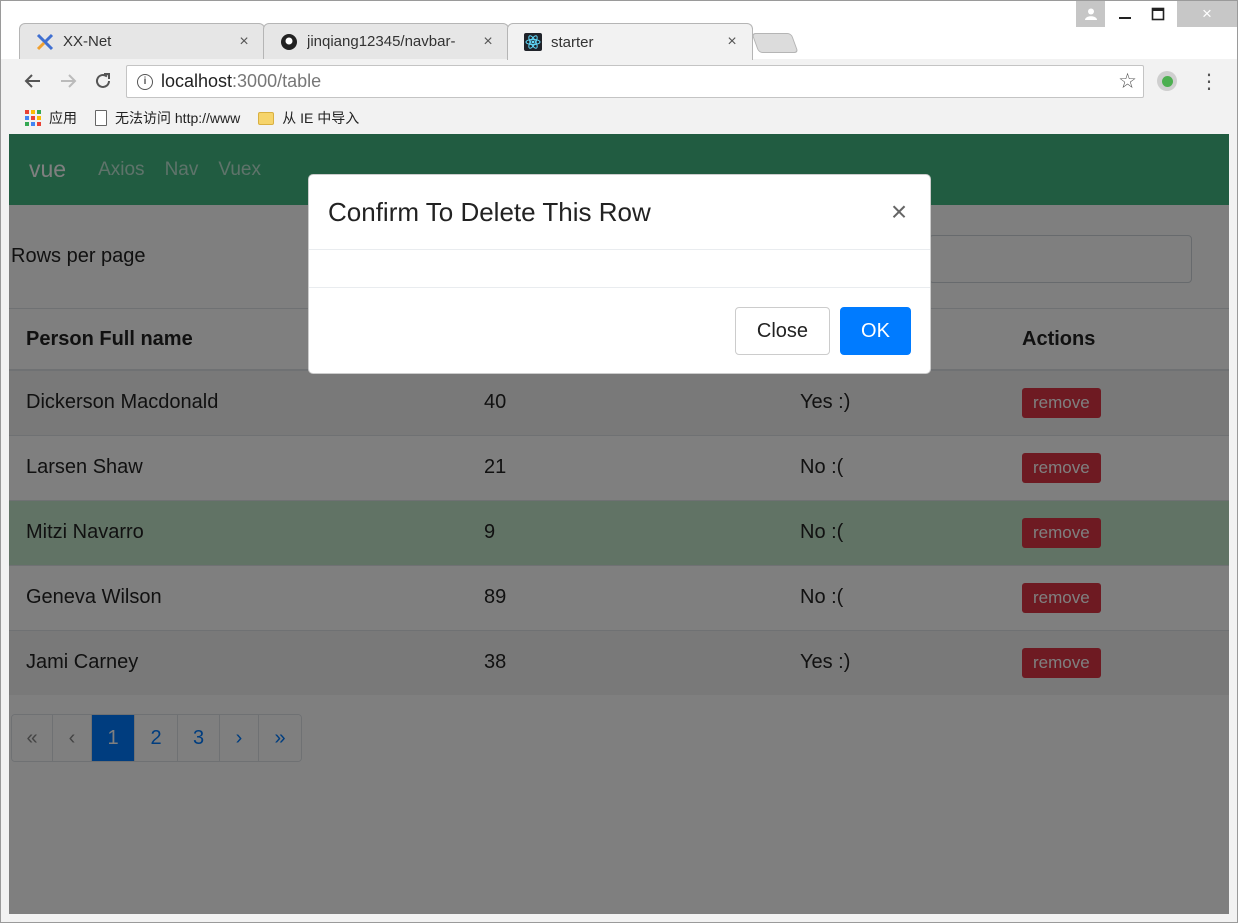  Describe the element at coordinates (489, 211) in the screenshot. I see `modal-title: Confirm To Delete This Row` at that location.